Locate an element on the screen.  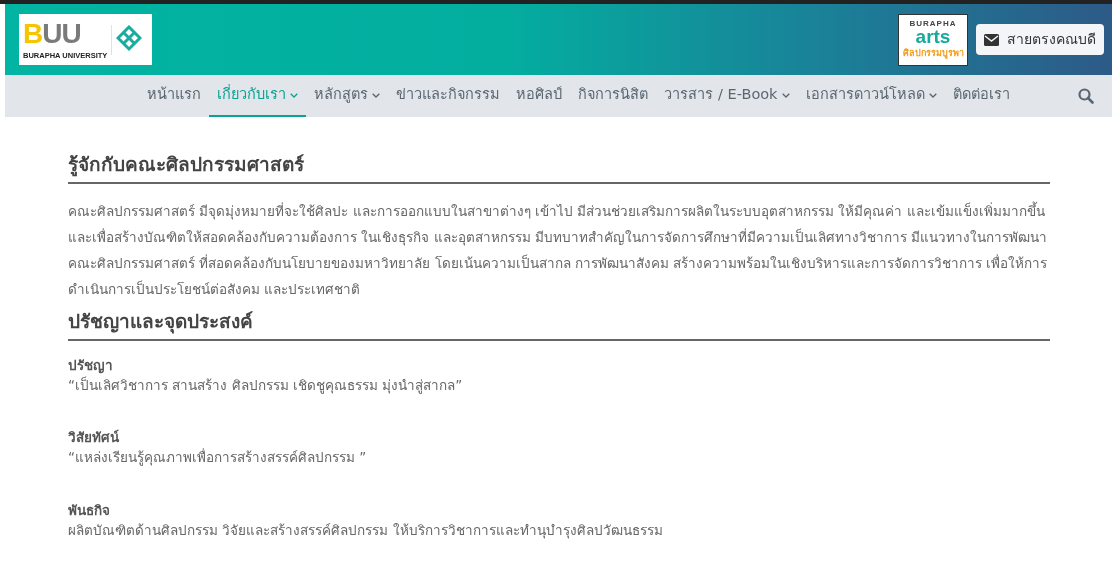
nav-link: ข่าวและกิจกรรม is located at coordinates (448, 96).